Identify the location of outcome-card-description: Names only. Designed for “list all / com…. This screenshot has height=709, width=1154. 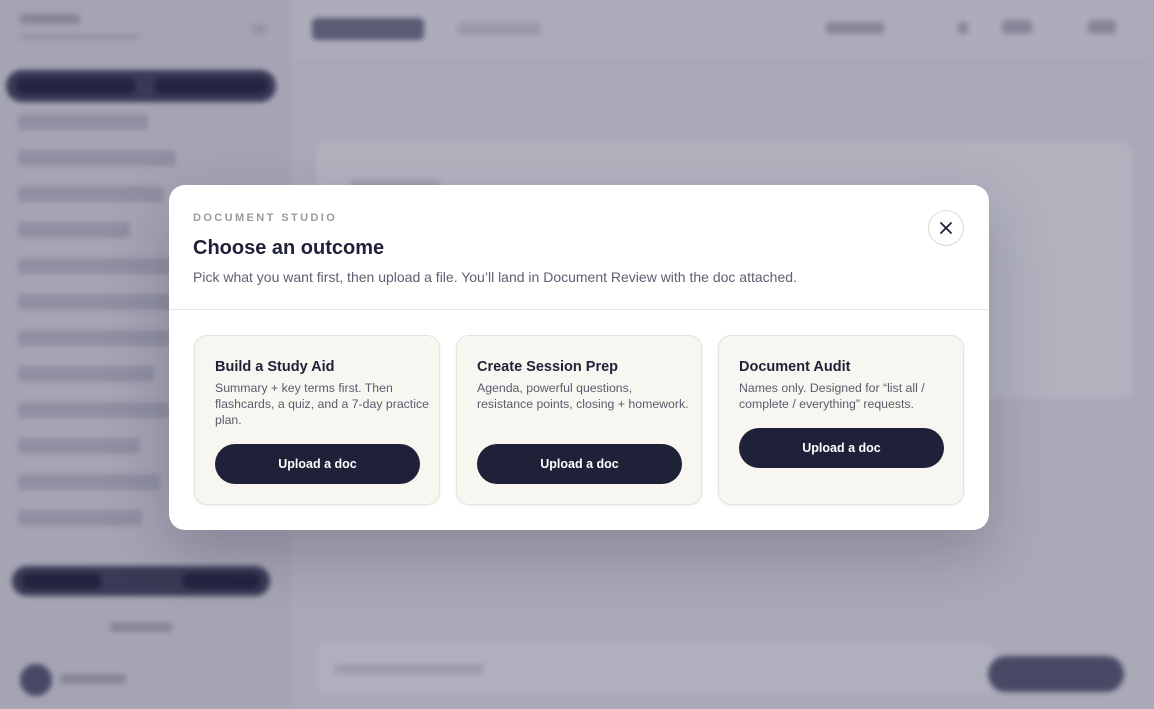
(832, 396).